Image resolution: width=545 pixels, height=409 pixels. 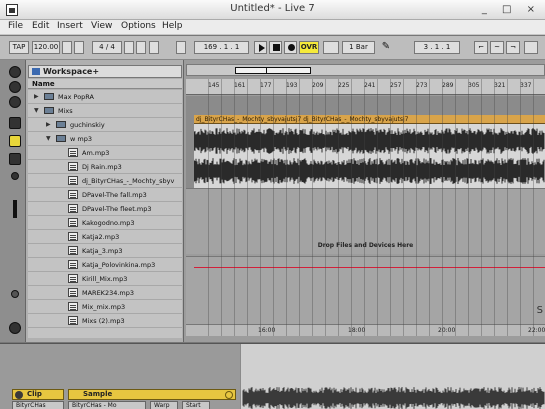 What do you see at coordinates (240, 85) in the screenshot?
I see `ruler-tick-label: 161` at bounding box center [240, 85].